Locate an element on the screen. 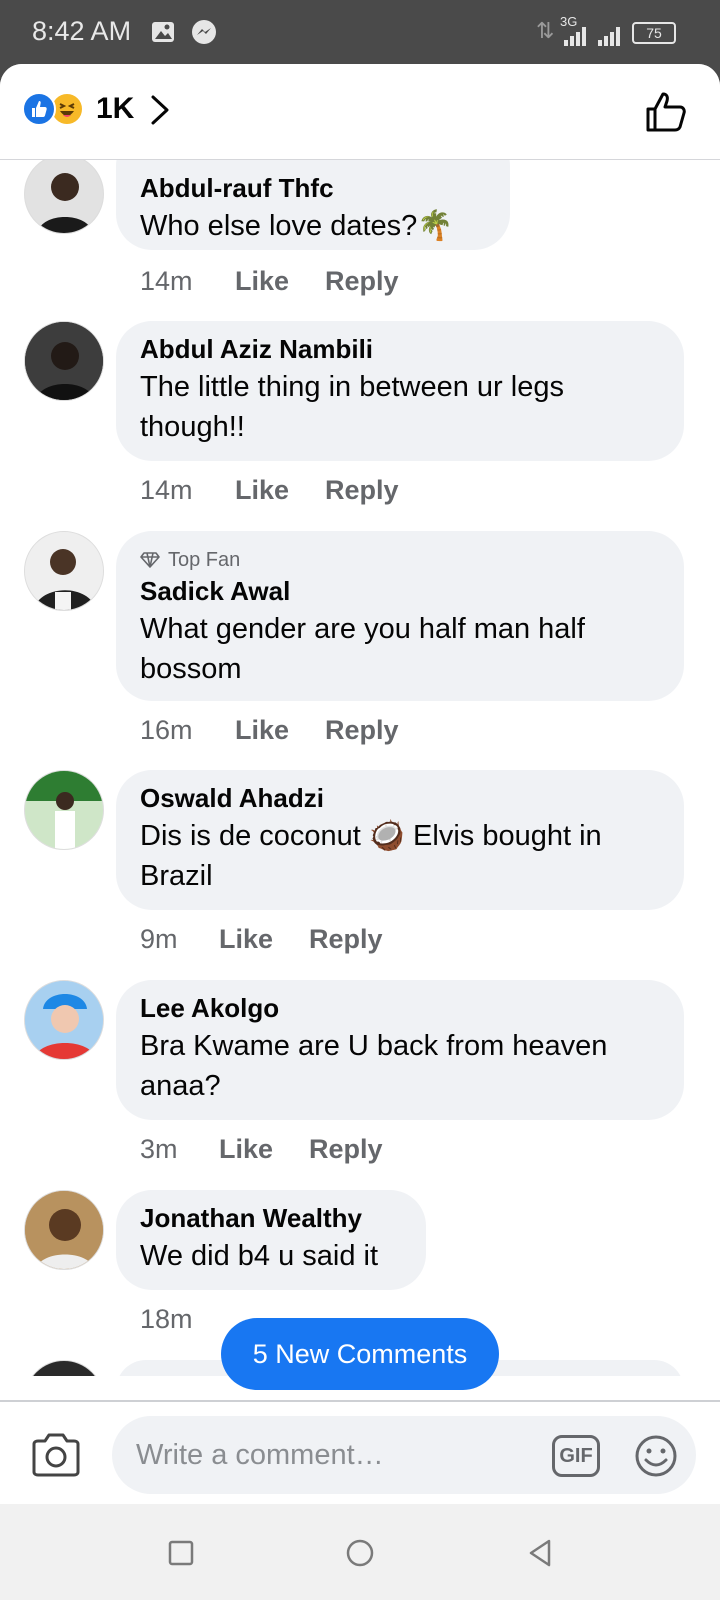 This screenshot has width=720, height=1600. status-time: 8:42 AM is located at coordinates (82, 31).